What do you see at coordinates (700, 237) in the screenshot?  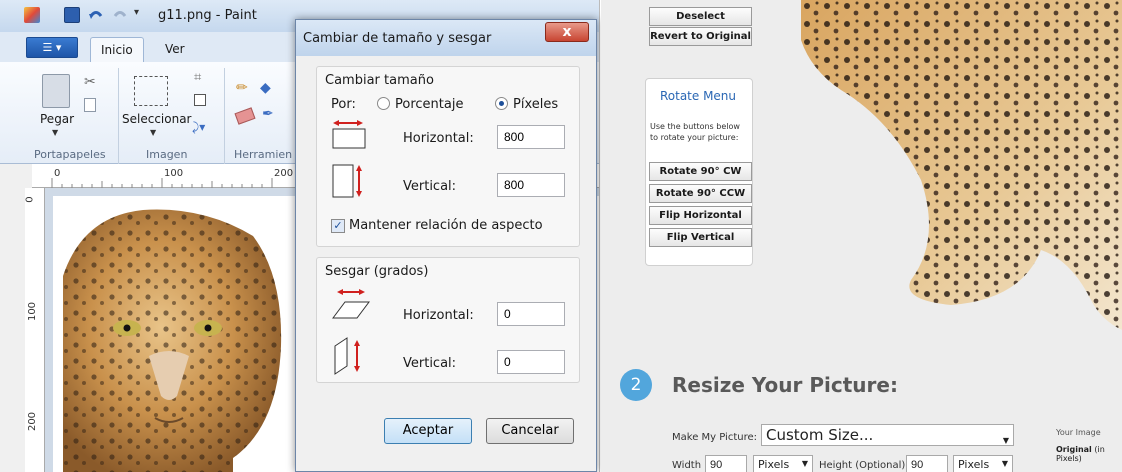 I see `flip-vertical-button: Flip Vertical` at bounding box center [700, 237].